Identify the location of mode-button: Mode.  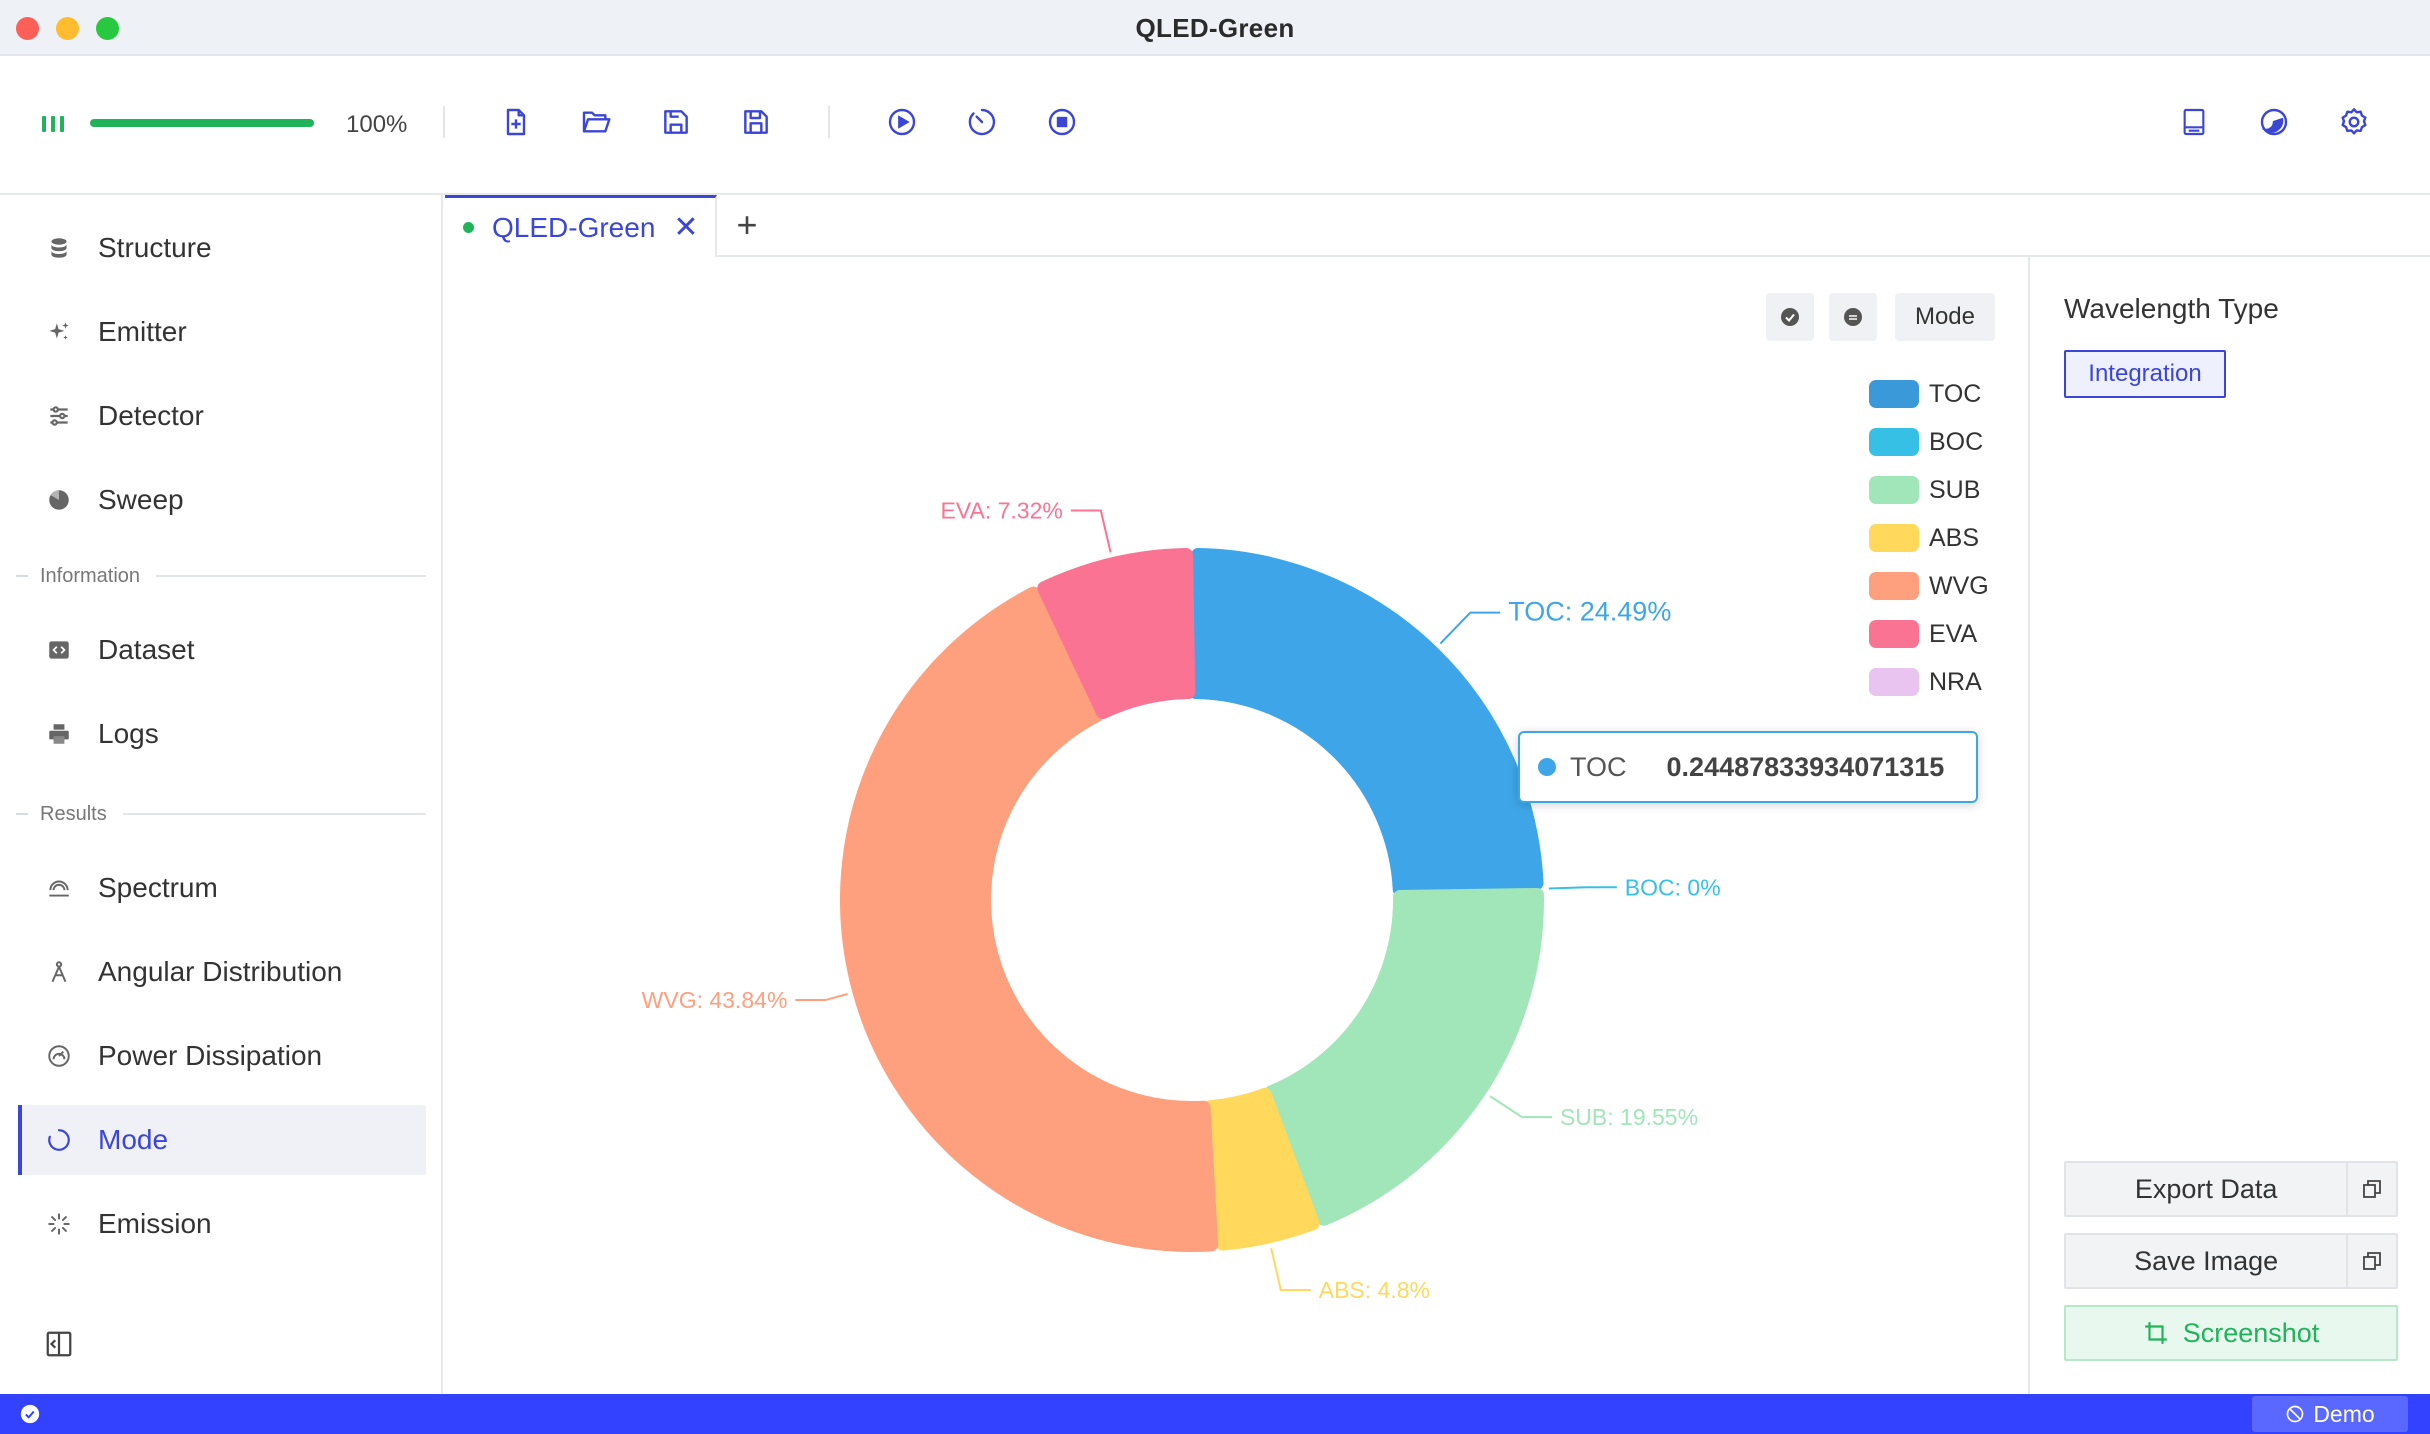
(1945, 317).